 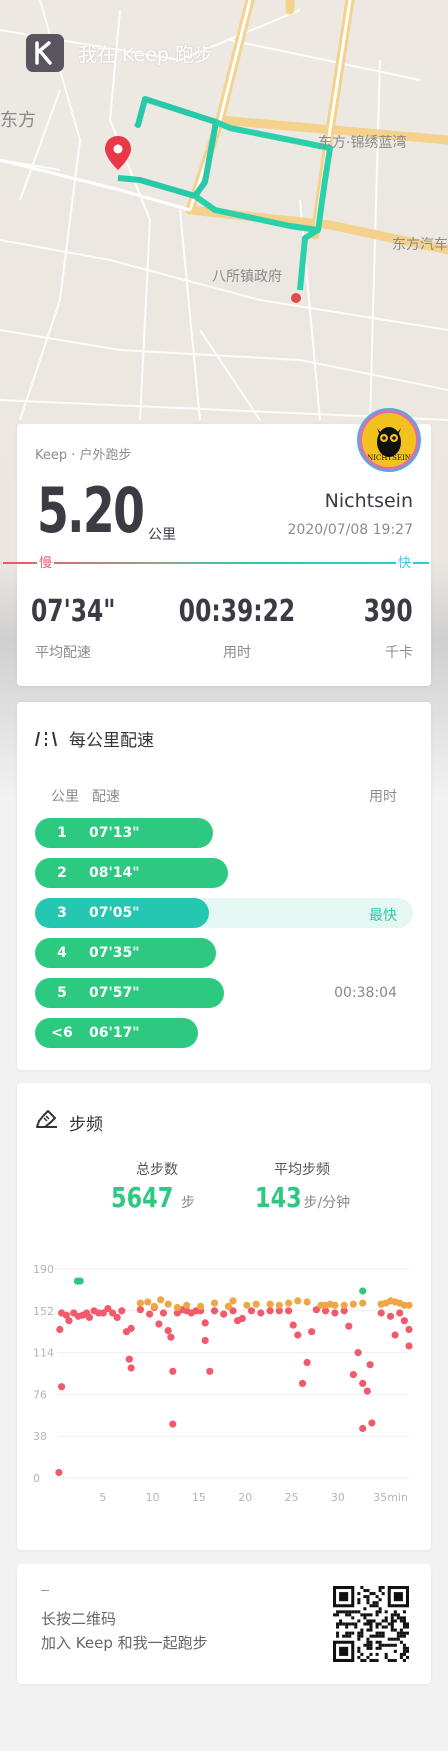 What do you see at coordinates (350, 530) in the screenshot?
I see `run-datetime: 2020/07/08 19:27` at bounding box center [350, 530].